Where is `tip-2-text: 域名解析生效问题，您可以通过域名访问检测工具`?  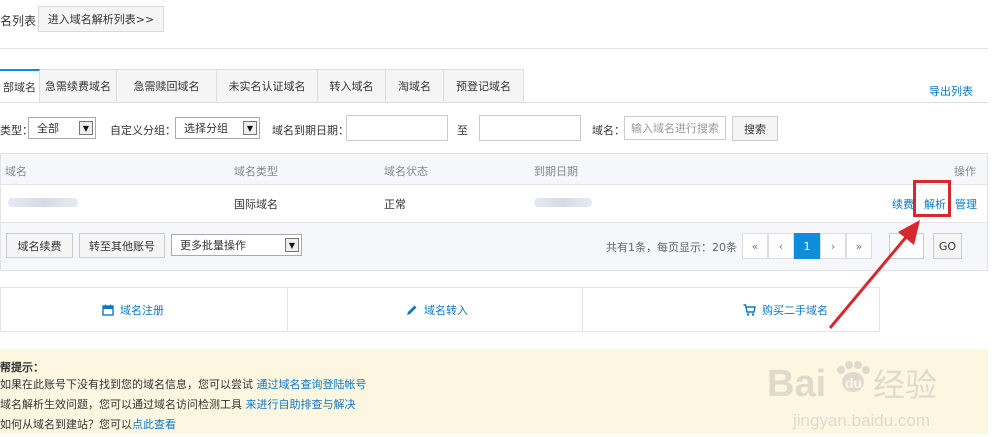
tip-2-text: 域名解析生效问题，您可以通过域名访问检测工具 is located at coordinates (123, 404).